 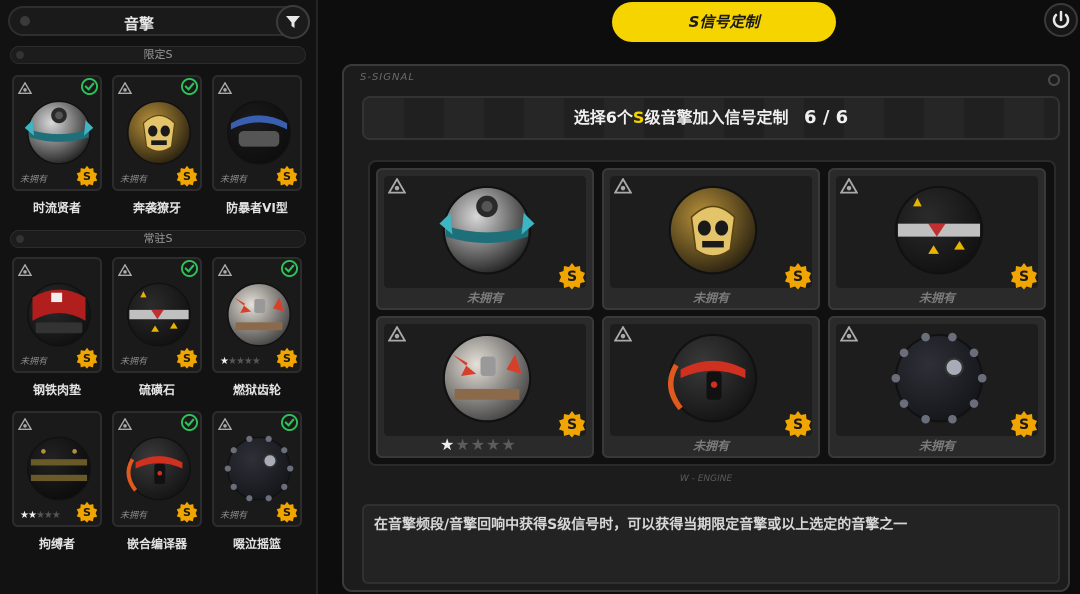 I want to click on power-icon, so click(x=1061, y=19).